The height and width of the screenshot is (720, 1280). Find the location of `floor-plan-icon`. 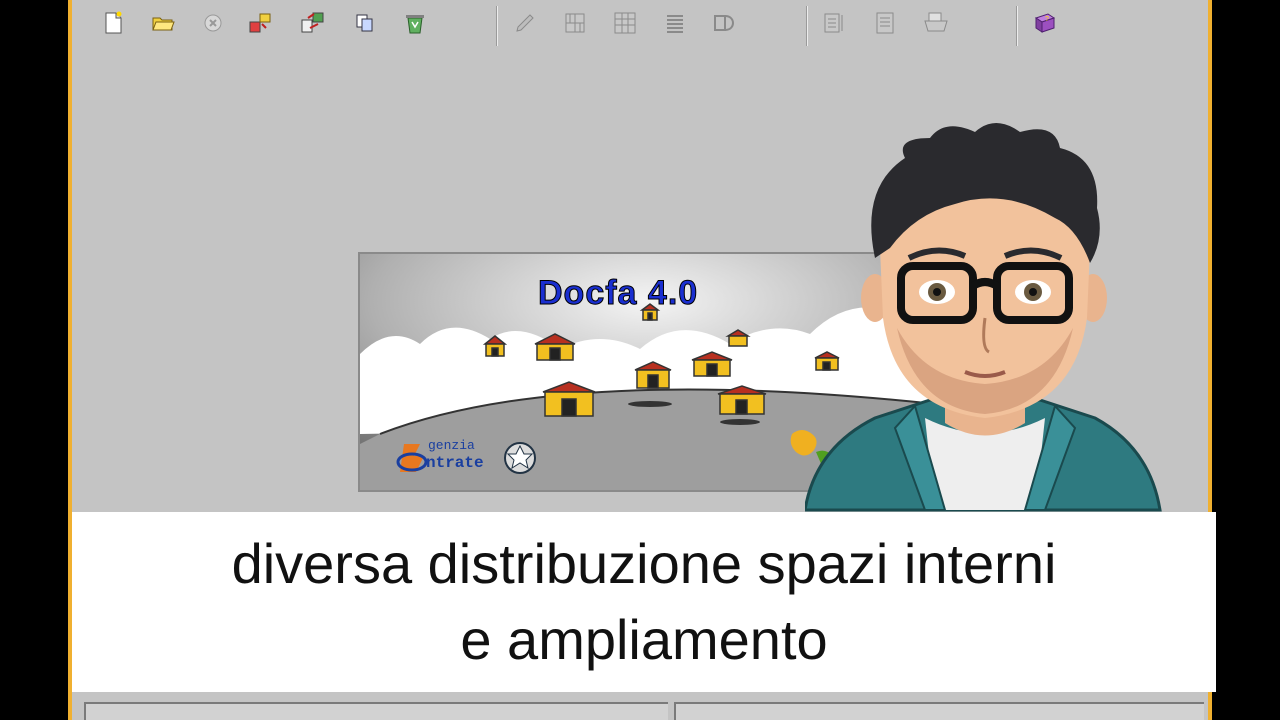

floor-plan-icon is located at coordinates (575, 23).